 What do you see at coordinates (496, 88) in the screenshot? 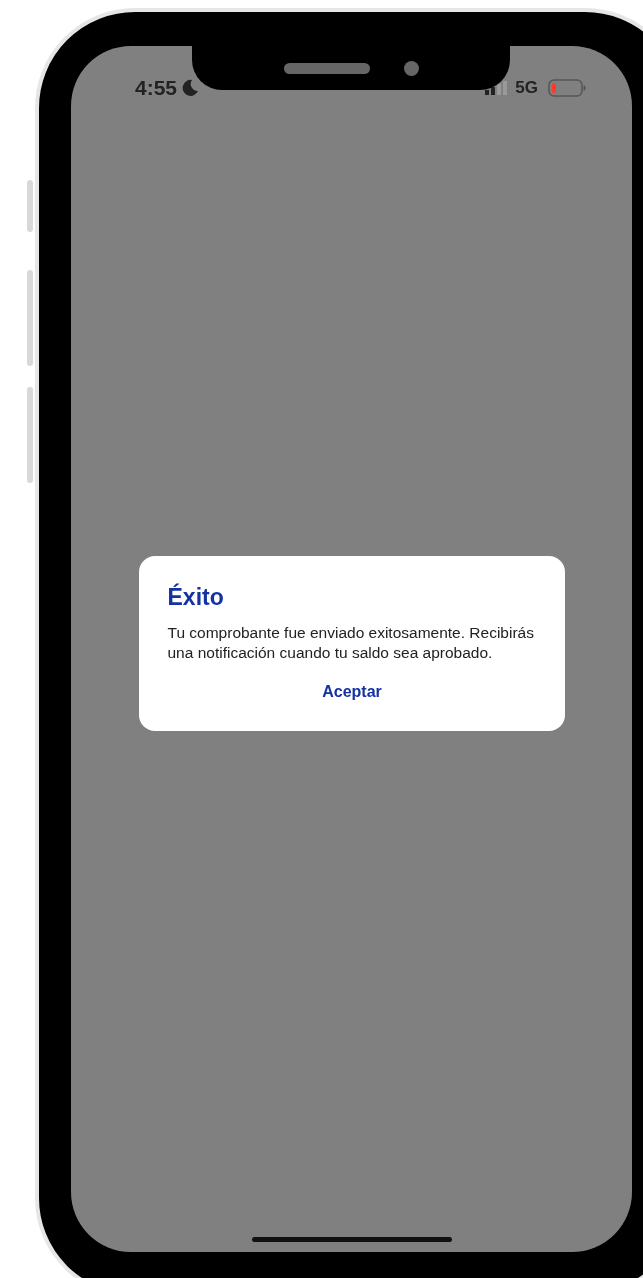
I see `signal-icon` at bounding box center [496, 88].